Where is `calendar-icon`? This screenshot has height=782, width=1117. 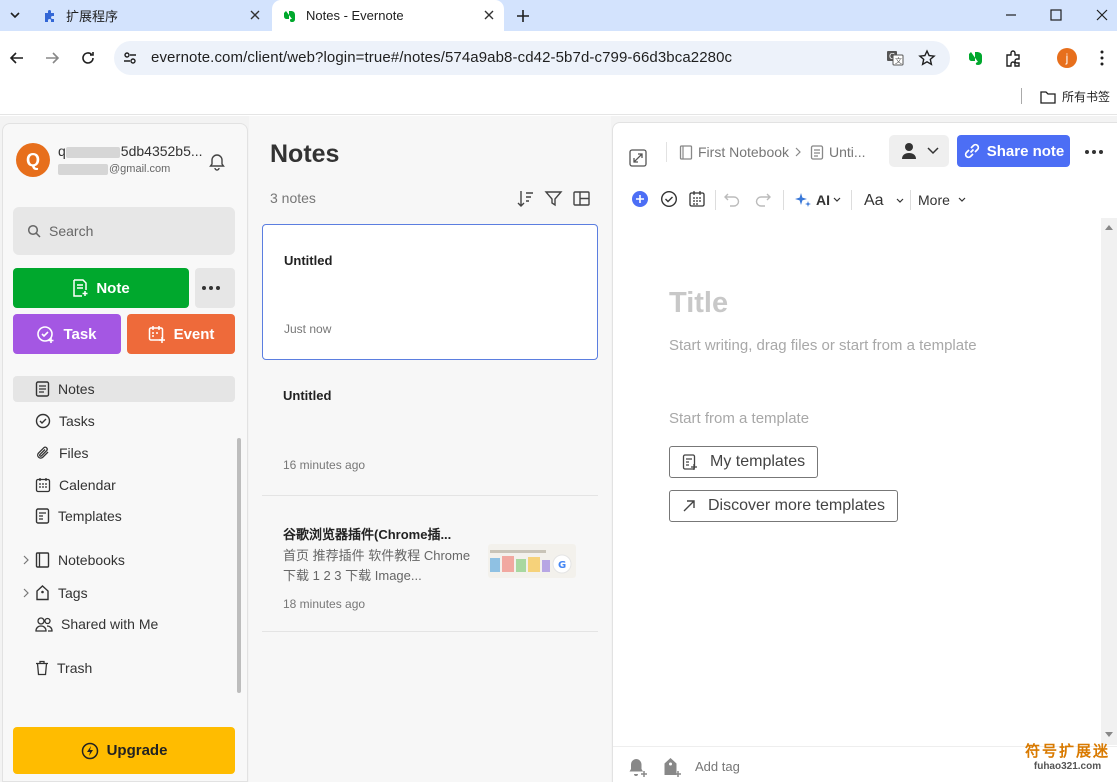 calendar-icon is located at coordinates (697, 199).